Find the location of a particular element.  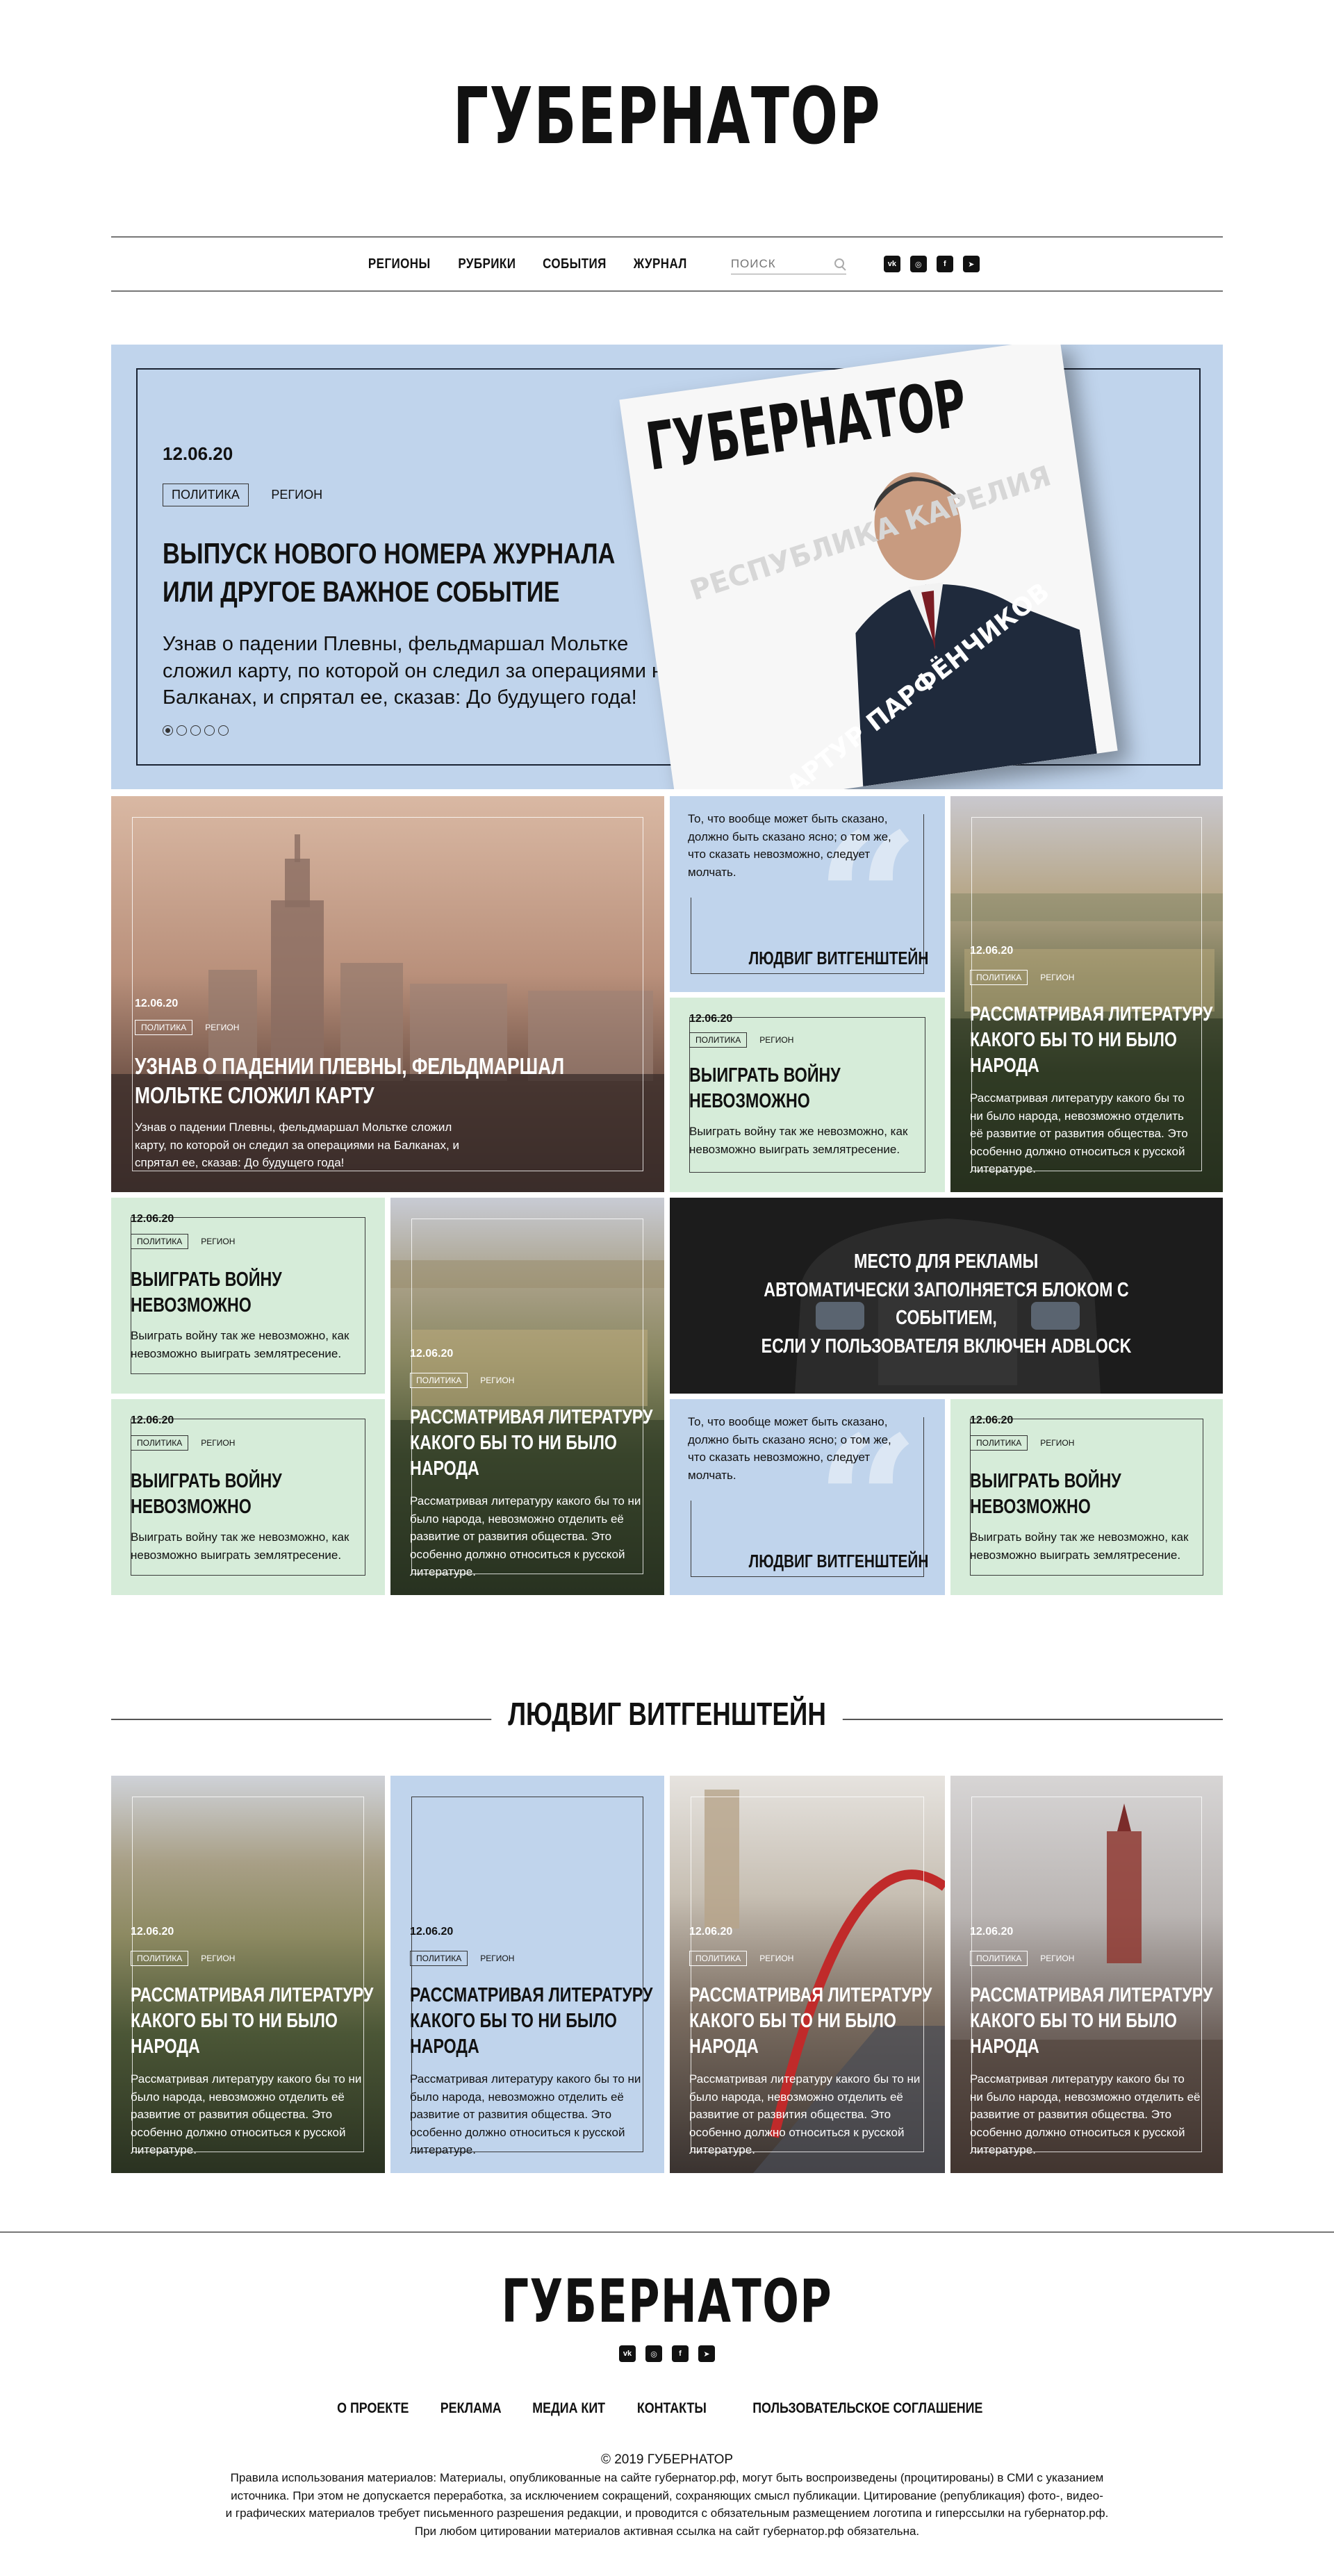

footer-link-agreement: ПОЛЬЗОВАТЕЛЬСКОЕ СОГЛАШЕНИЕ is located at coordinates (867, 2408).